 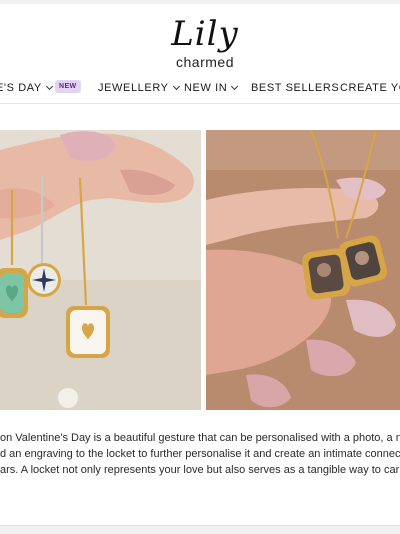 I want to click on new-badge: NEW, so click(x=68, y=86).